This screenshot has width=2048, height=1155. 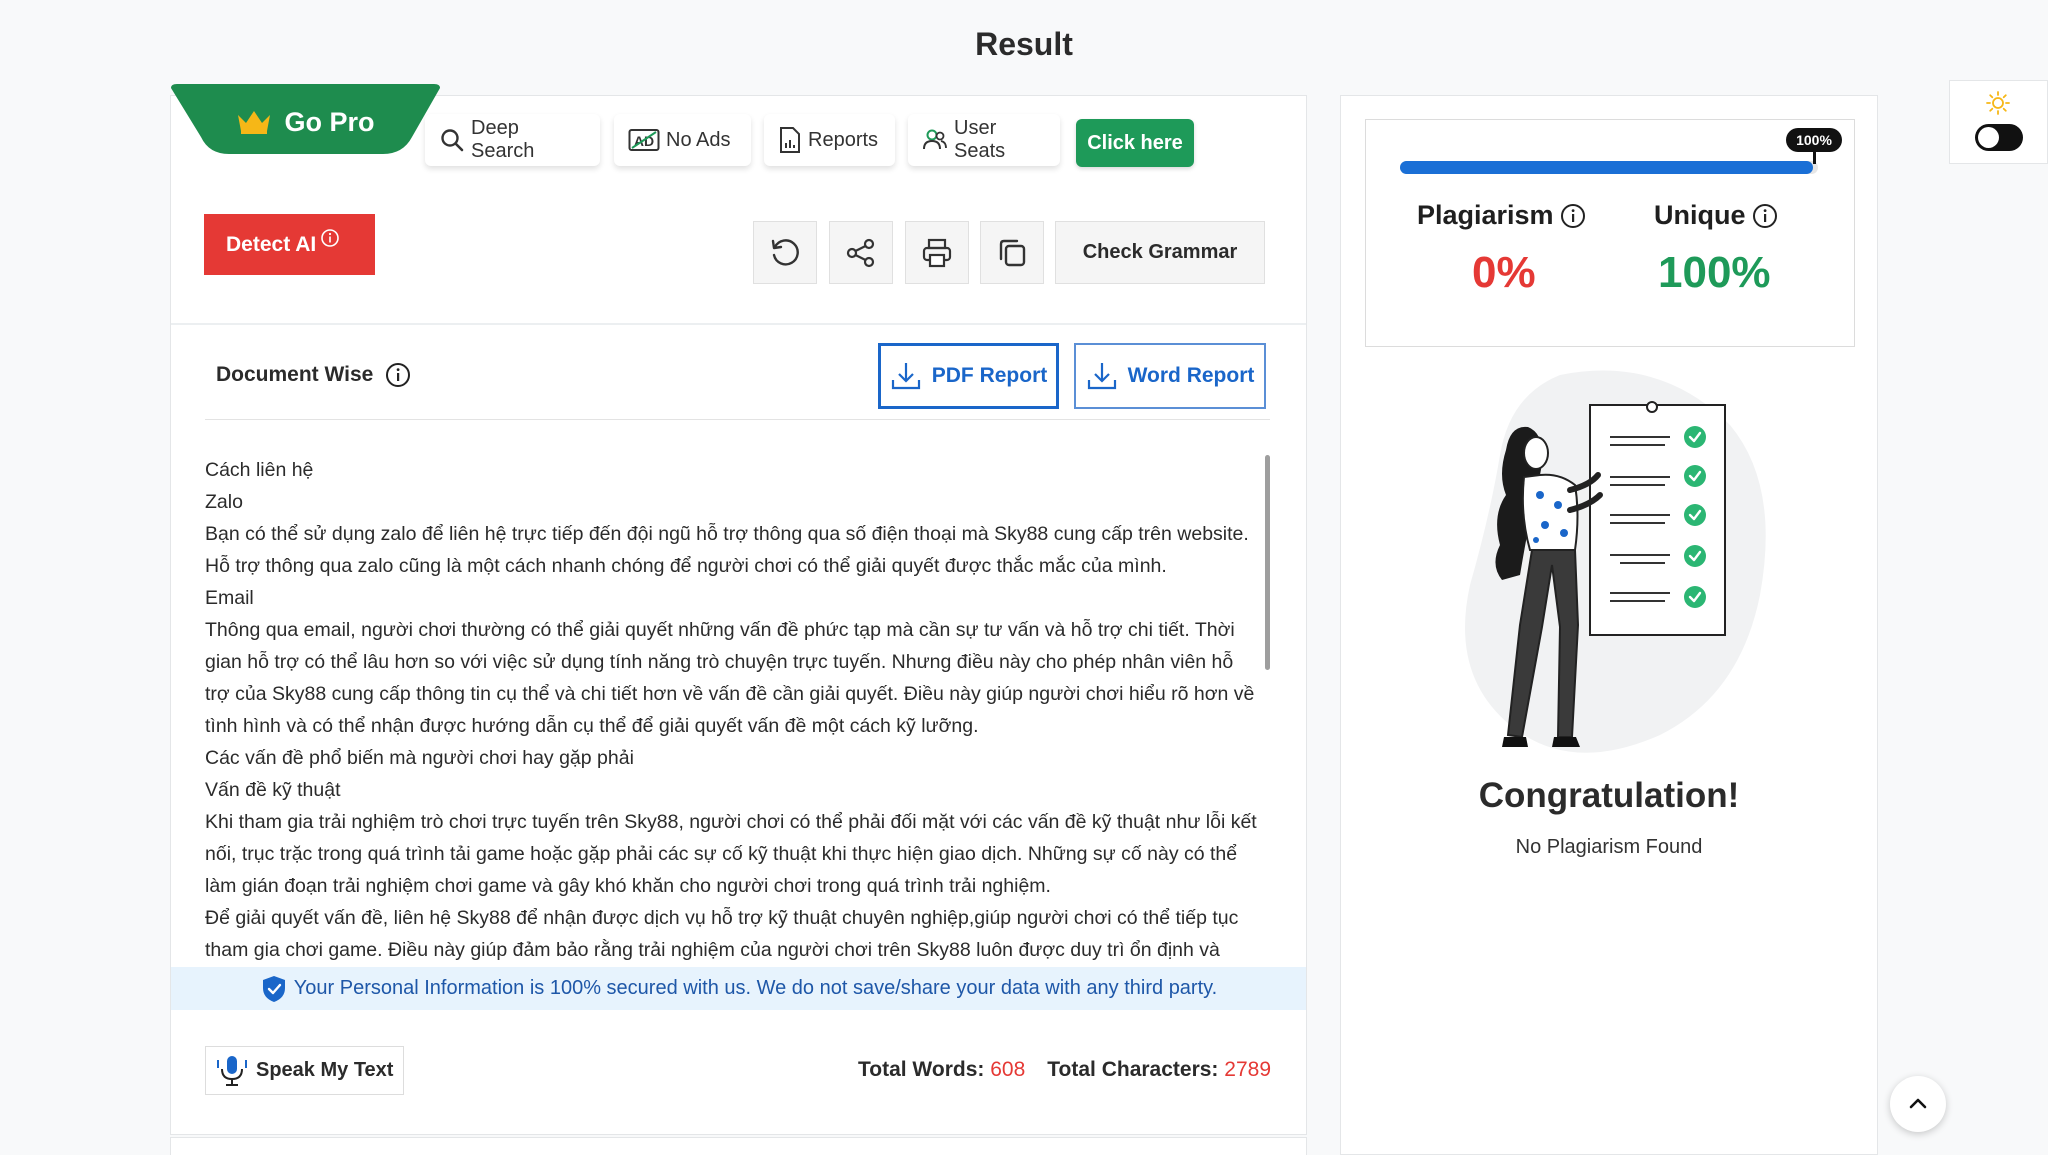 I want to click on search-icon, so click(x=452, y=140).